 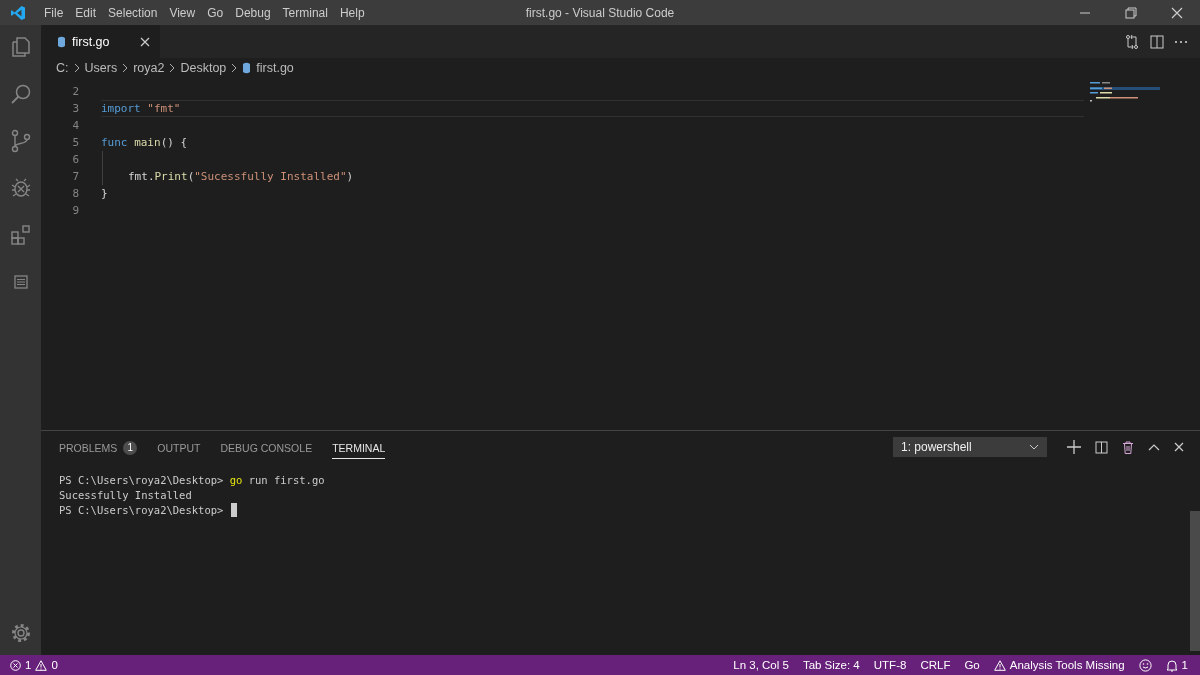 I want to click on menu-item: View, so click(x=182, y=12).